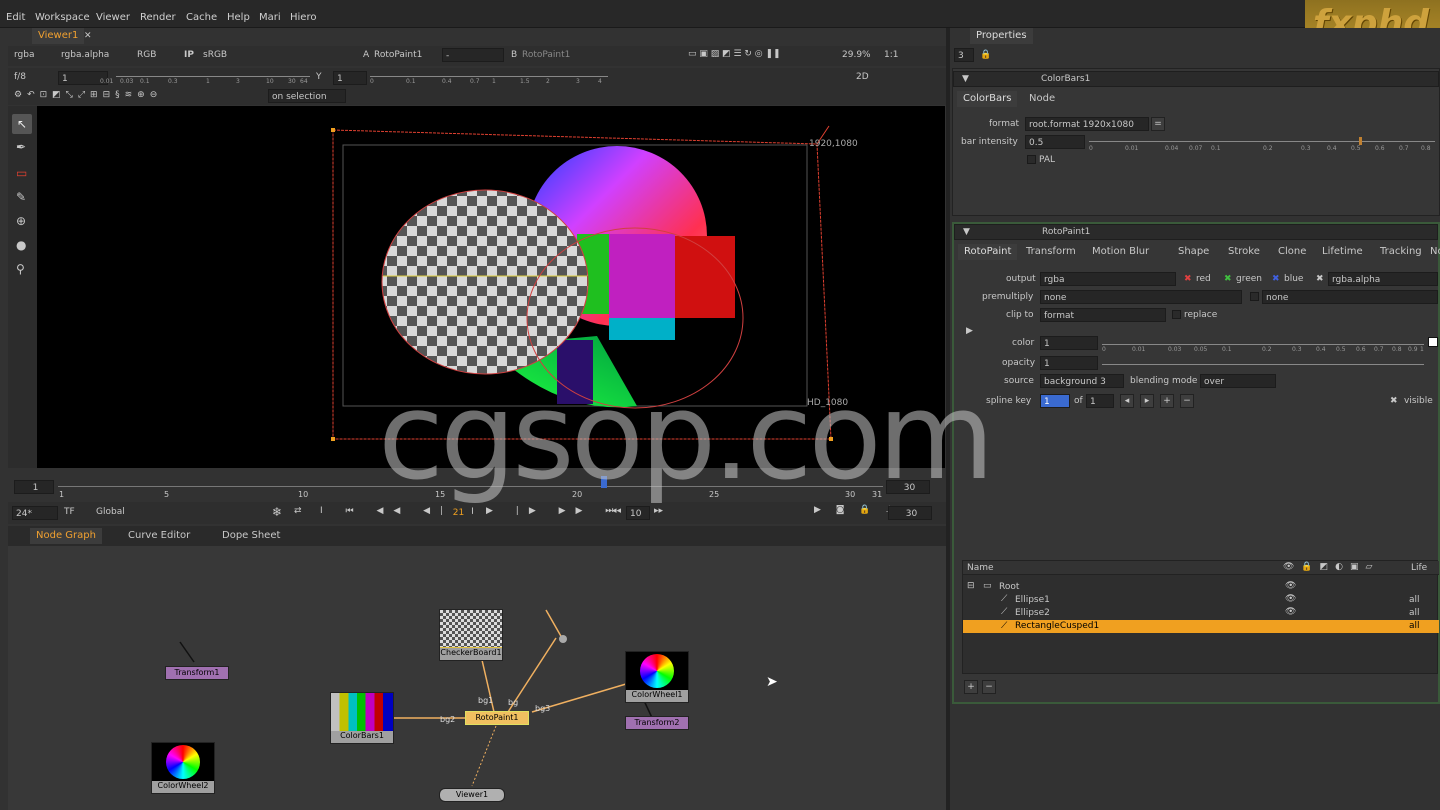  Describe the element at coordinates (1276, 279) in the screenshot. I see `blue-check-icon: ✖` at that location.